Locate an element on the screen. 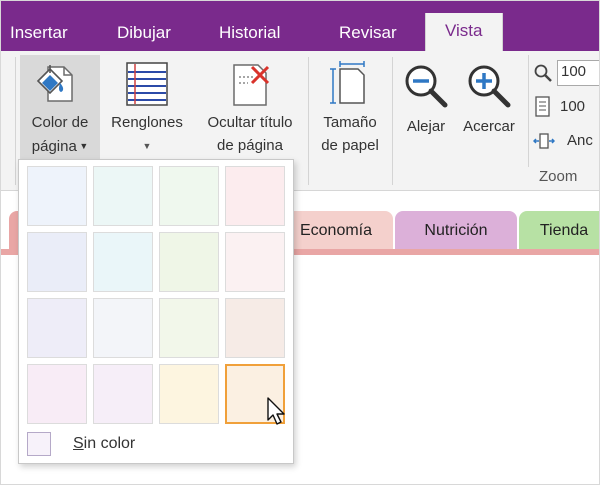  section-tab-economia: Economía is located at coordinates (336, 230).